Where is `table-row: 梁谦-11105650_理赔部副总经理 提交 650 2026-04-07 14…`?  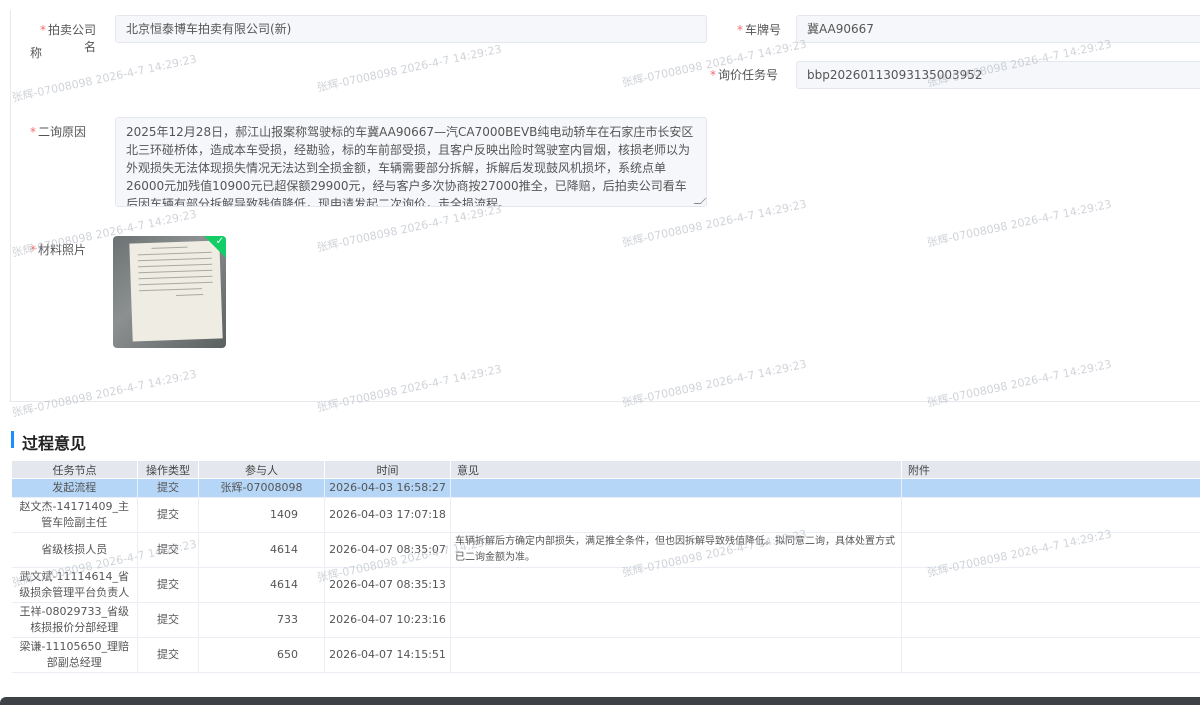 table-row: 梁谦-11105650_理赔部副总经理 提交 650 2026-04-07 14… is located at coordinates (605, 655).